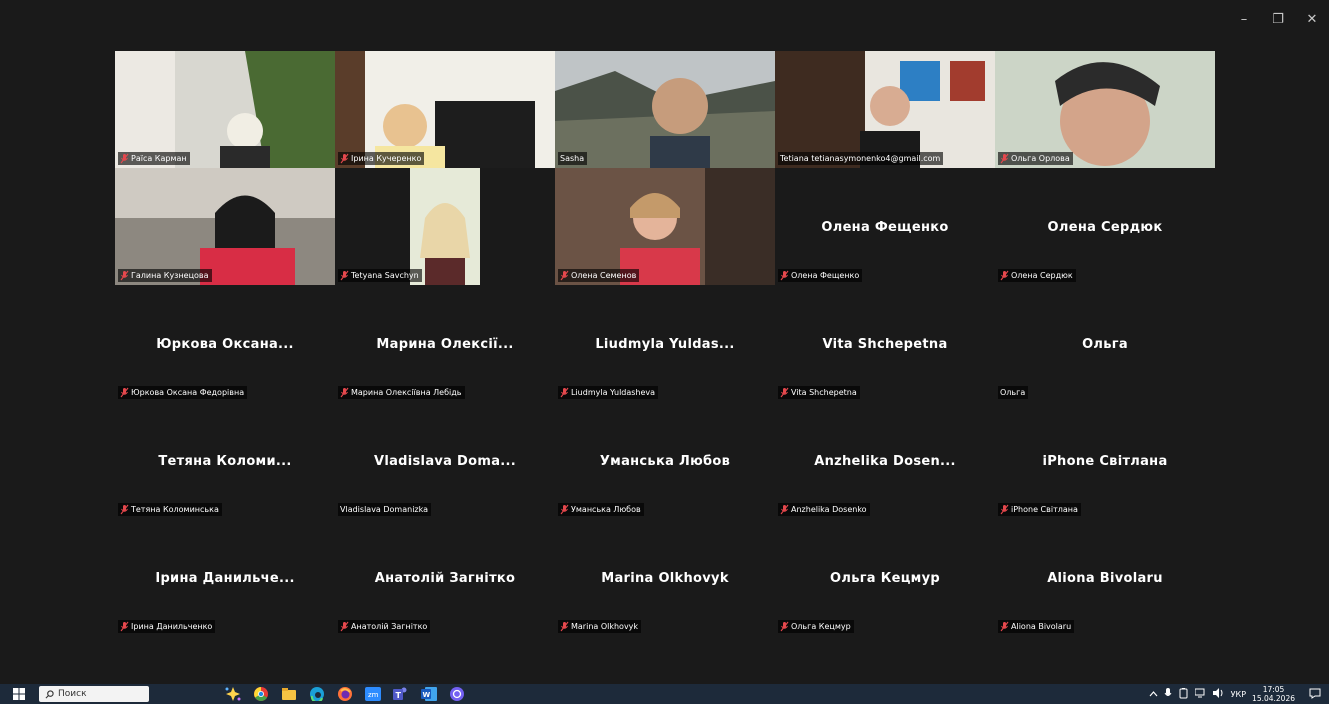  I want to click on participant-name-label: Ольга Кецмур, so click(816, 626).